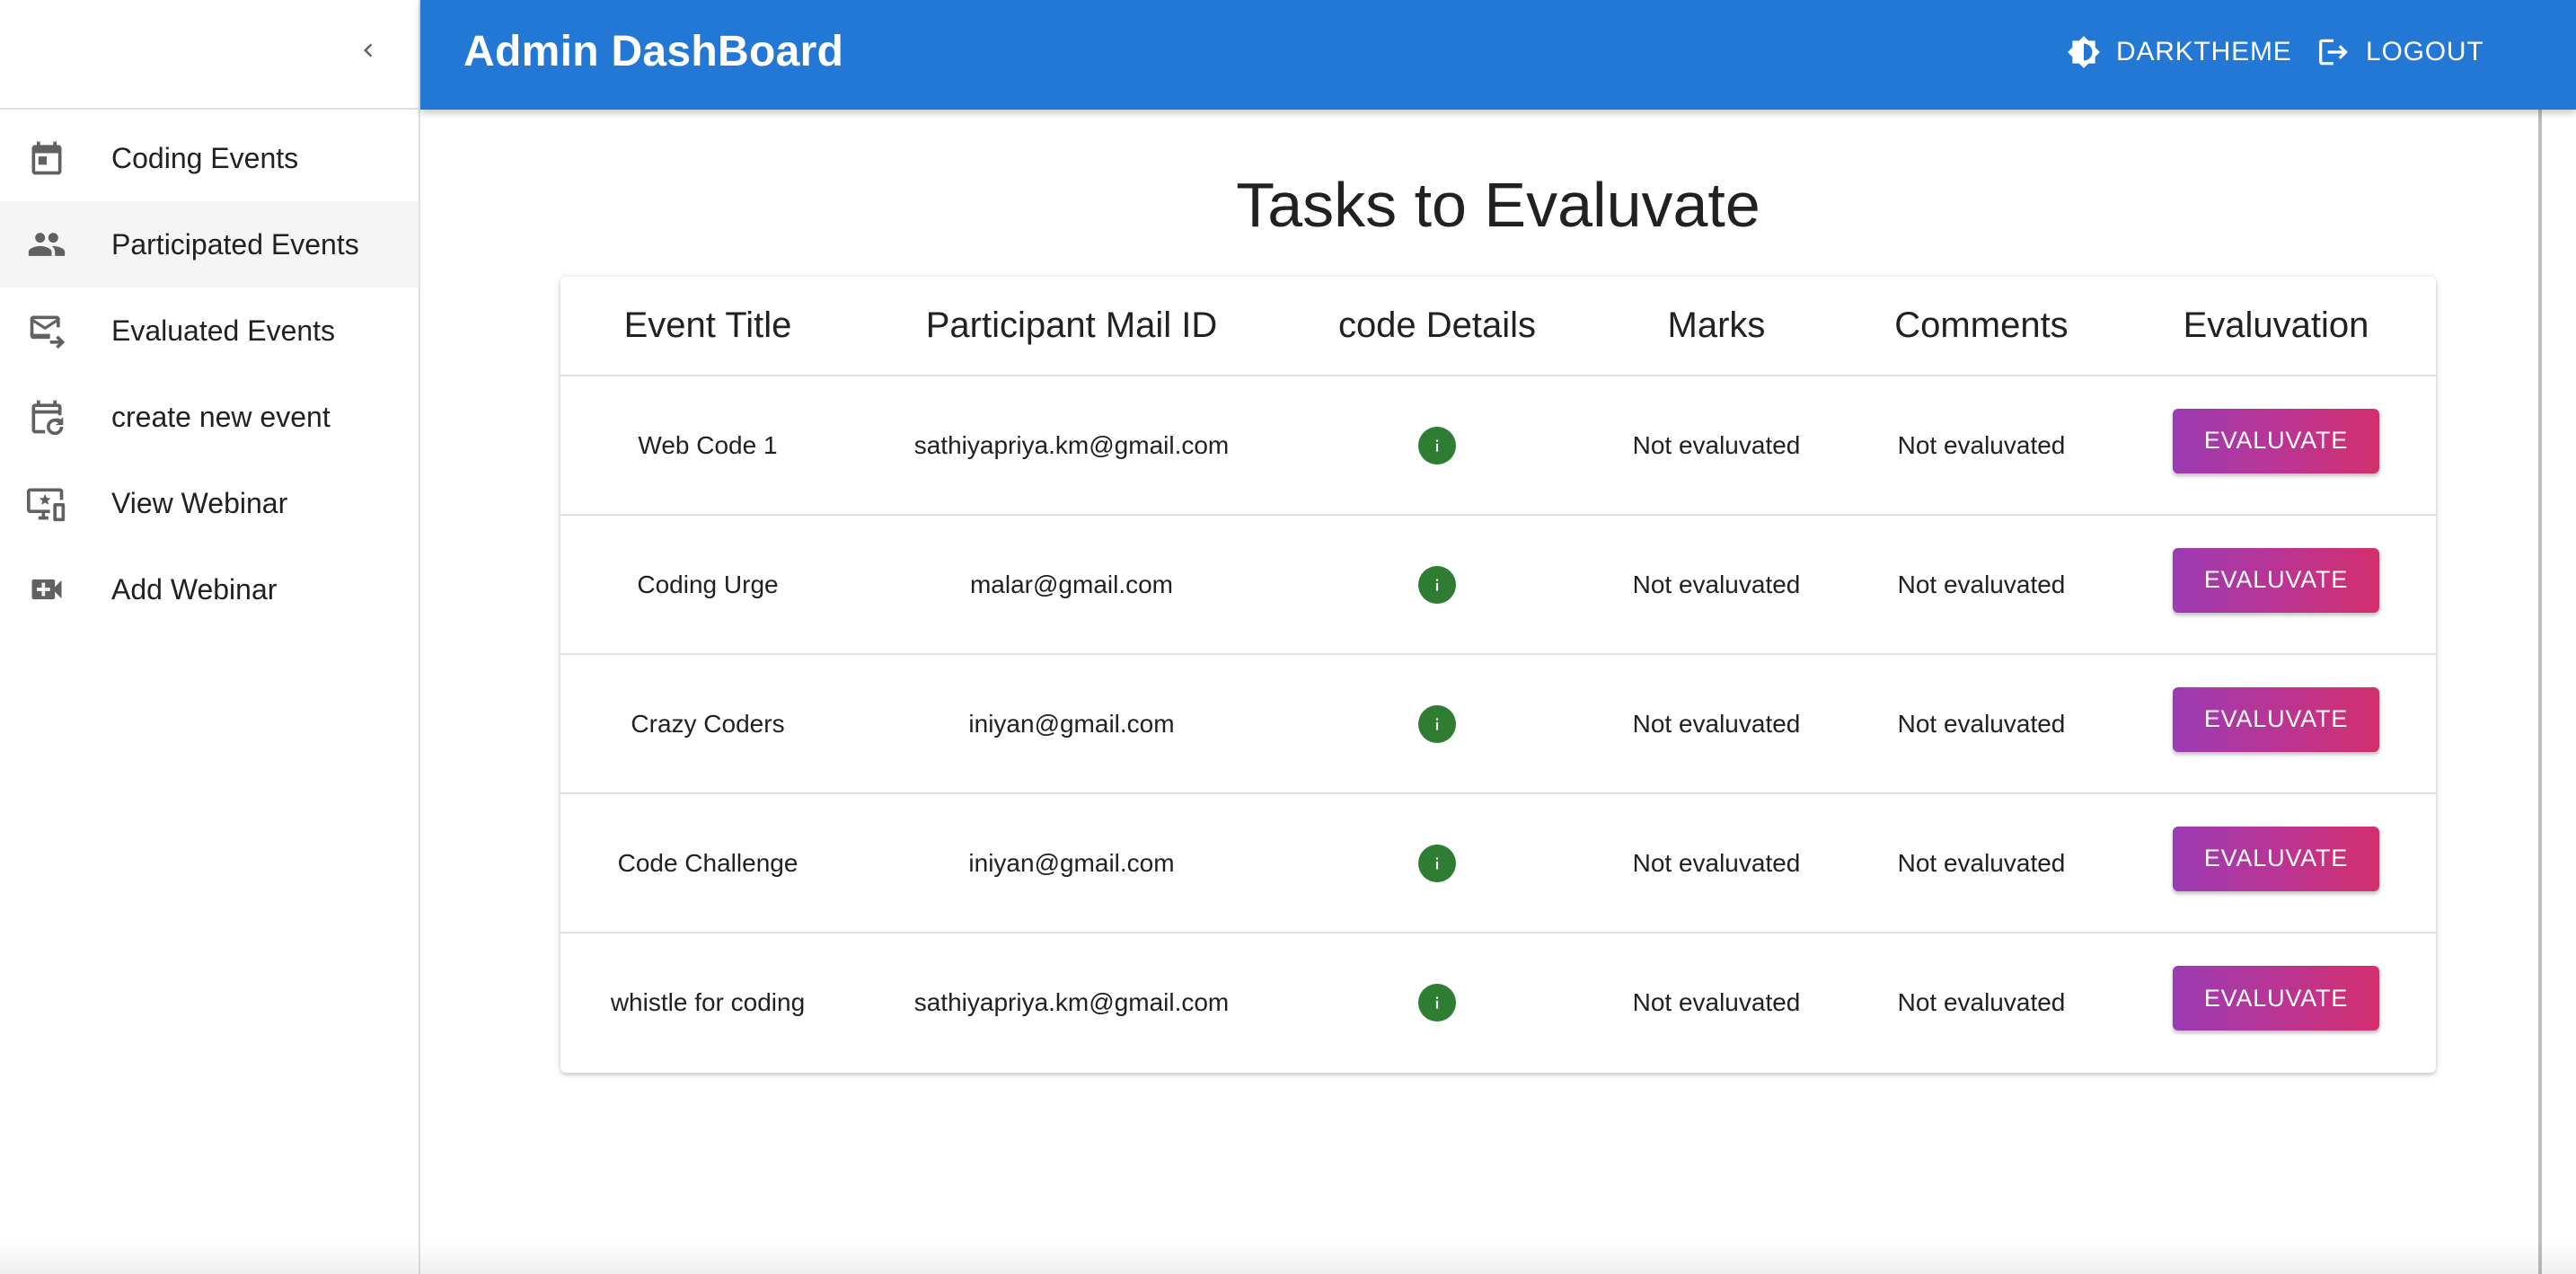  Describe the element at coordinates (1498, 55) in the screenshot. I see `app-bar: Admin DashBoard DARKTHEME LOGOUT` at that location.